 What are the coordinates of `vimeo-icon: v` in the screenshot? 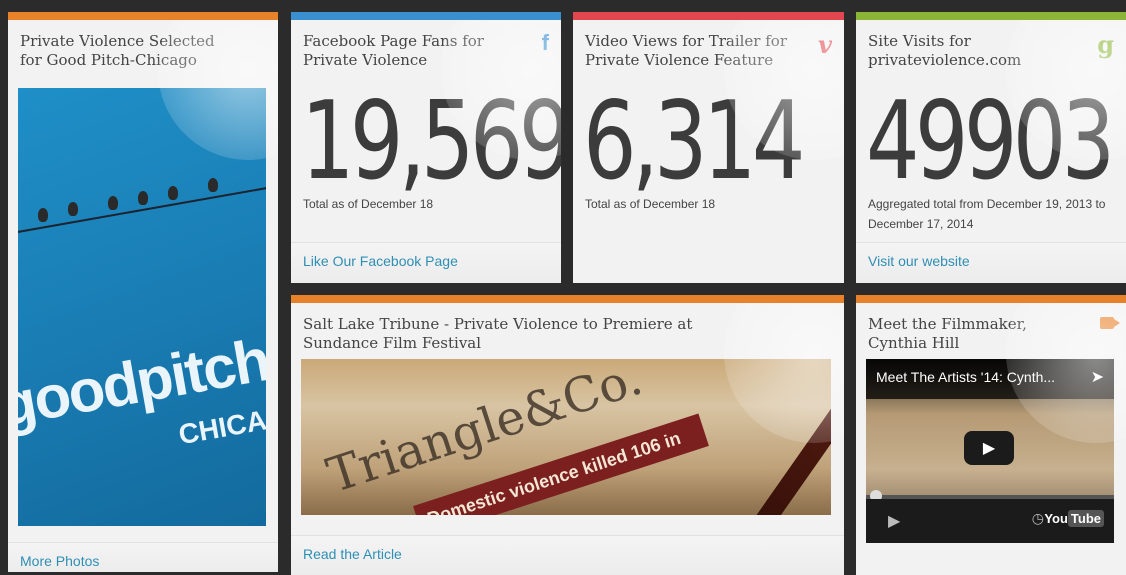 It's located at (825, 44).